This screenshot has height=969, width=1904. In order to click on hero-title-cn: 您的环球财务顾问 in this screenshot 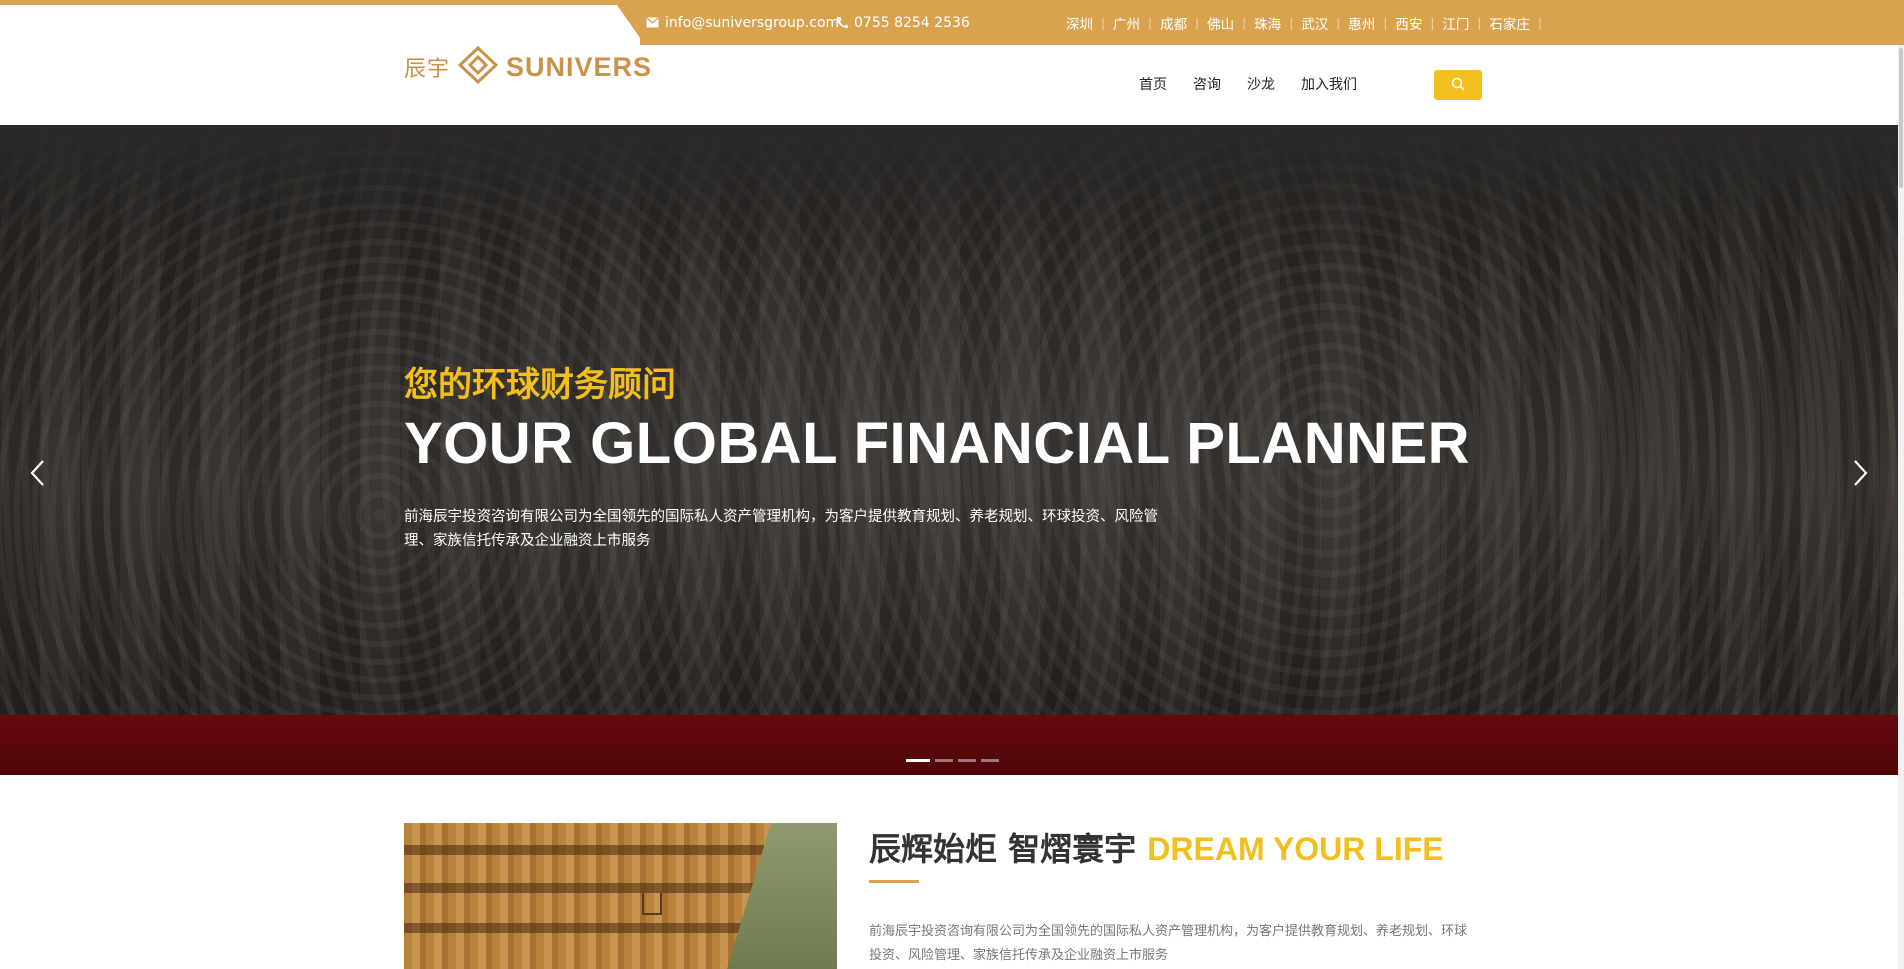, I will do `click(540, 385)`.